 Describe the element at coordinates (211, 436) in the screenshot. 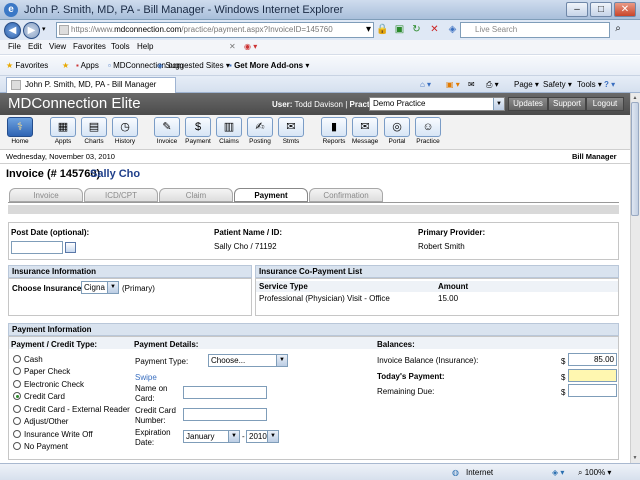

I see `exp-month-select: January ▼` at that location.